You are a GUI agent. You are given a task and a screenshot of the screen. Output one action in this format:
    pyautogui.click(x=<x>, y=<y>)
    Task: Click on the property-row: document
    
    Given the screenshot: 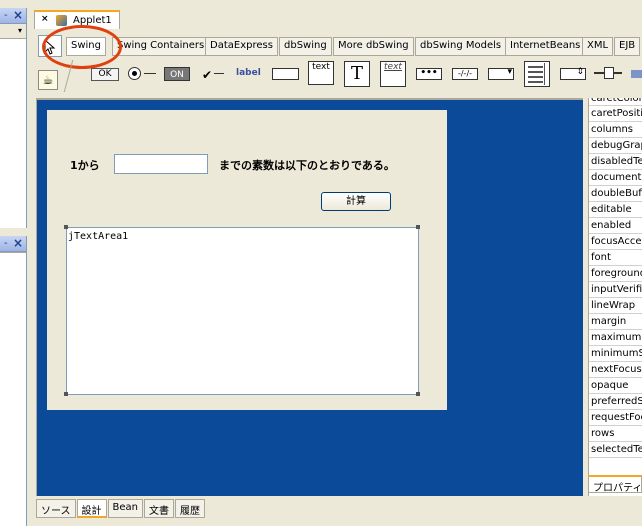 What is the action you would take?
    pyautogui.click(x=615, y=178)
    